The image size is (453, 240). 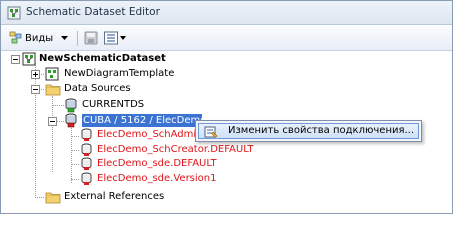 I want to click on views-dropdown-button: Виды, so click(x=40, y=38).